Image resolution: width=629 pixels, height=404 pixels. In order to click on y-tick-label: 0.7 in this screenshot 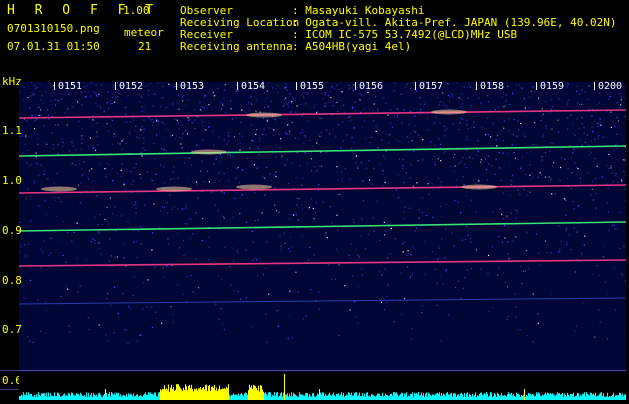, I will do `click(12, 329)`.